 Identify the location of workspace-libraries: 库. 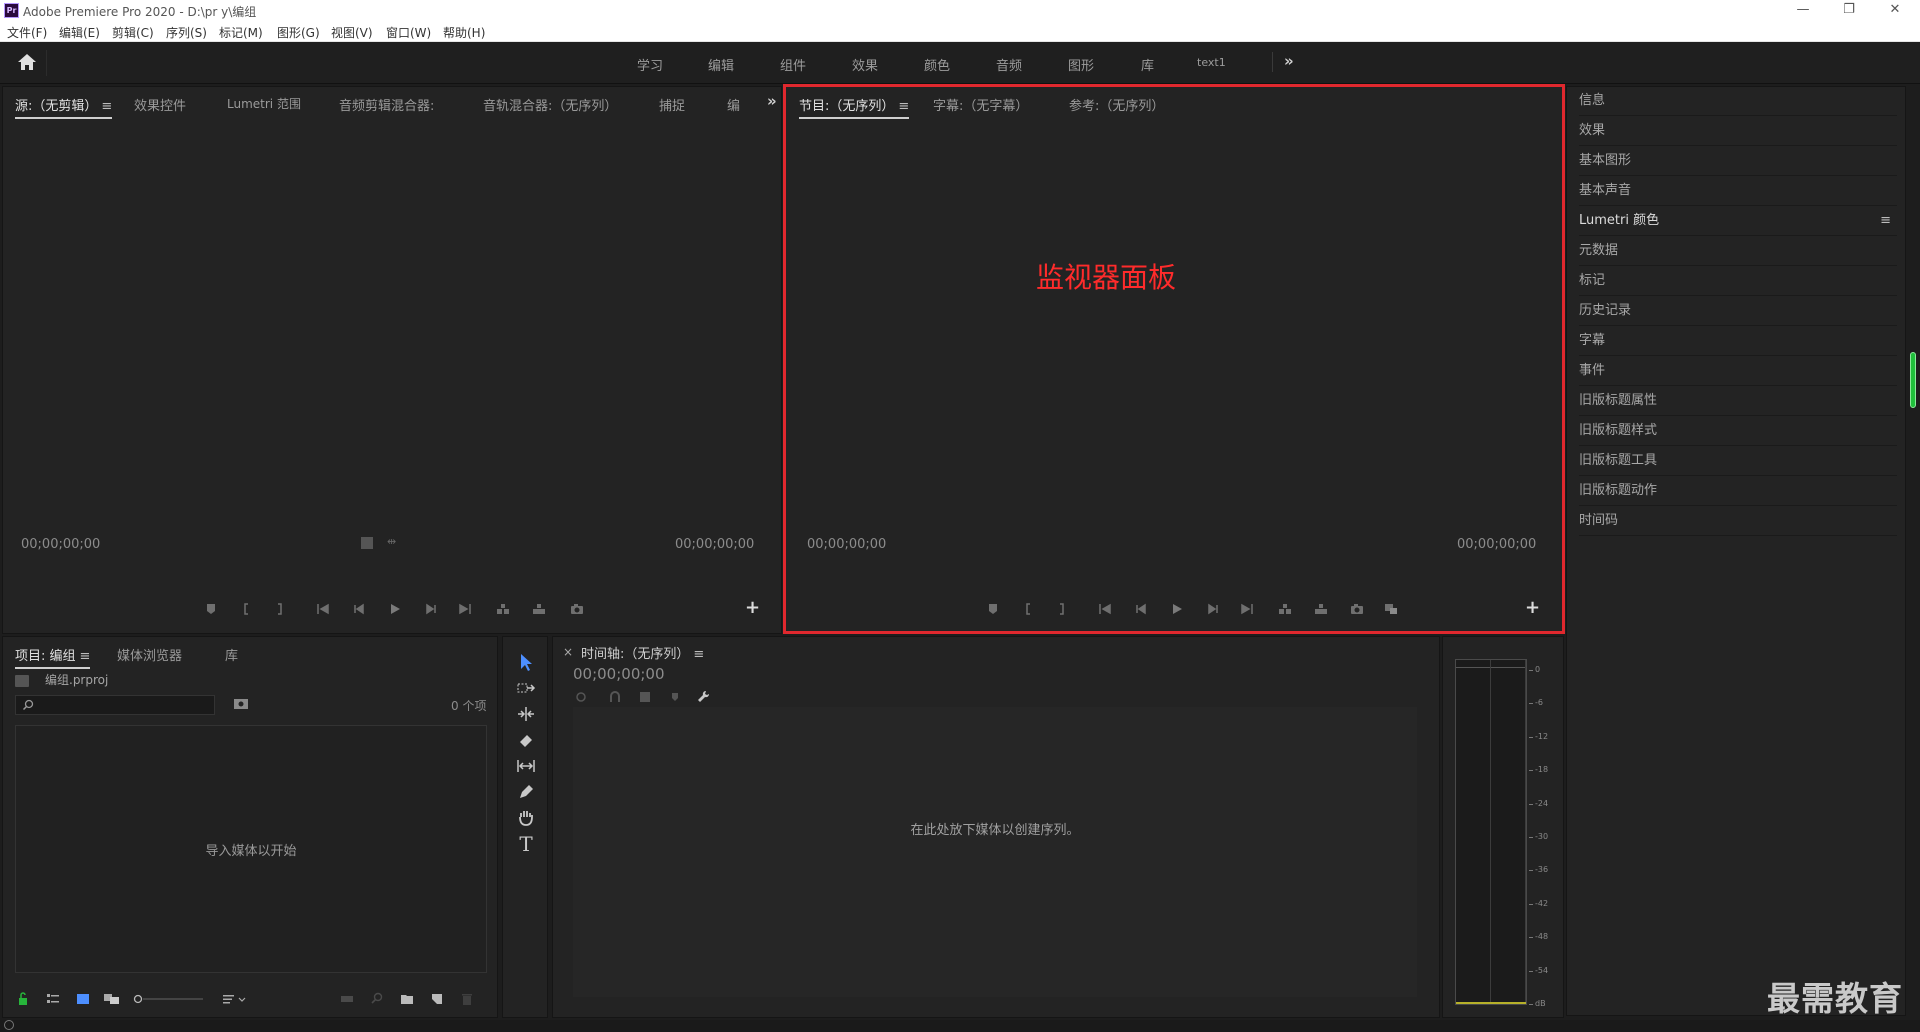
(1147, 64).